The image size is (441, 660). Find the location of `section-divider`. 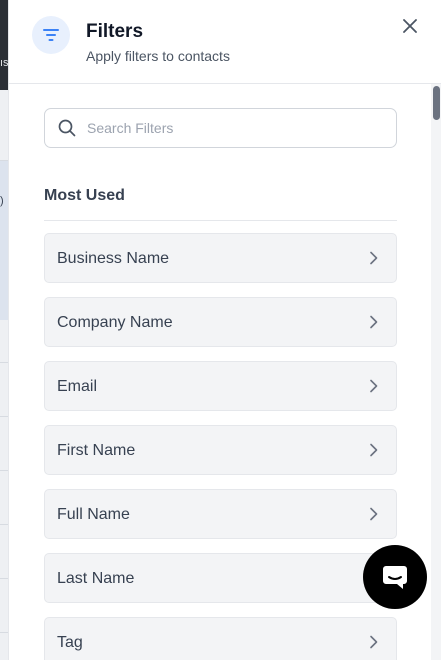

section-divider is located at coordinates (220, 220).